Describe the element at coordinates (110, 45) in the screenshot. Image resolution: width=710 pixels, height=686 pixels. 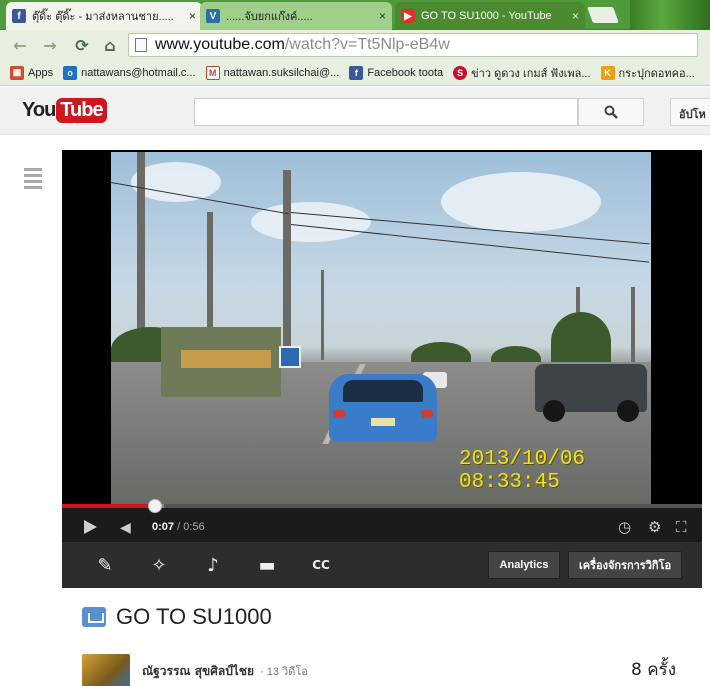
I see `home-icon: ⌂` at that location.